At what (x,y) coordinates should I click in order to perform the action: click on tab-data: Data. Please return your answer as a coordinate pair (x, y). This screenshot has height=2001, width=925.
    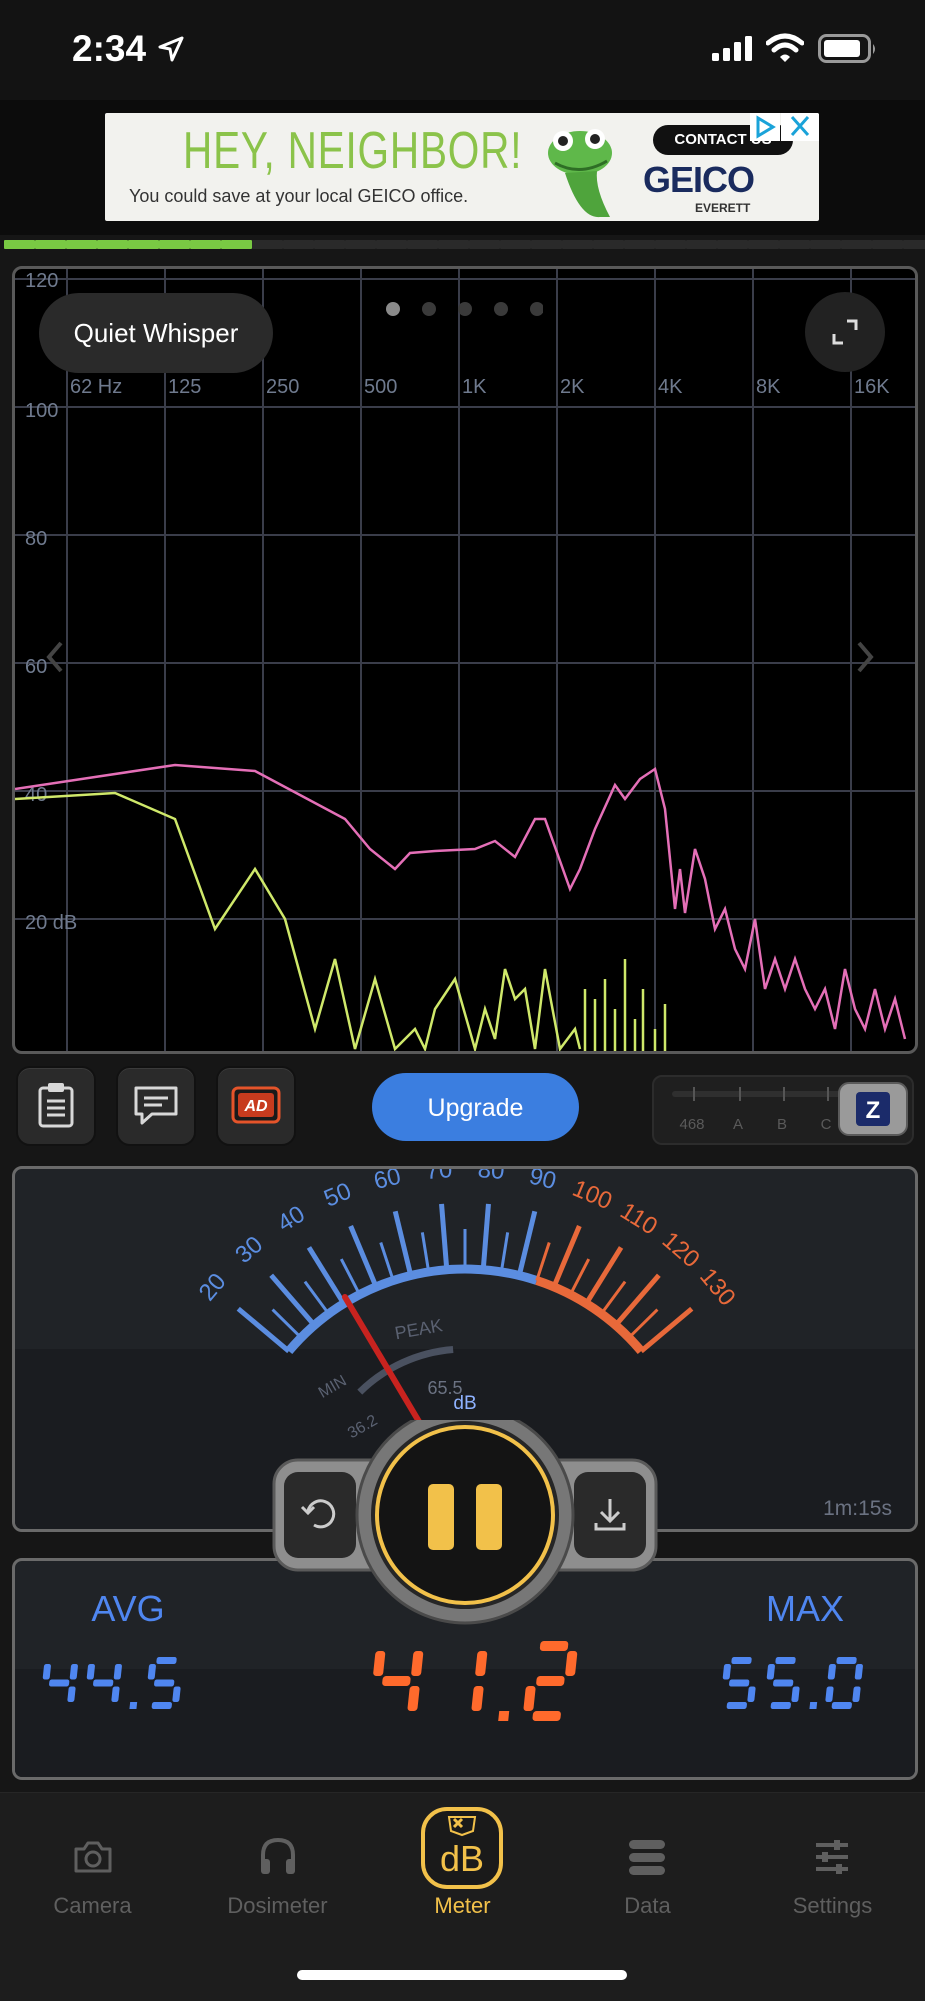
    Looking at the image, I should click on (647, 1863).